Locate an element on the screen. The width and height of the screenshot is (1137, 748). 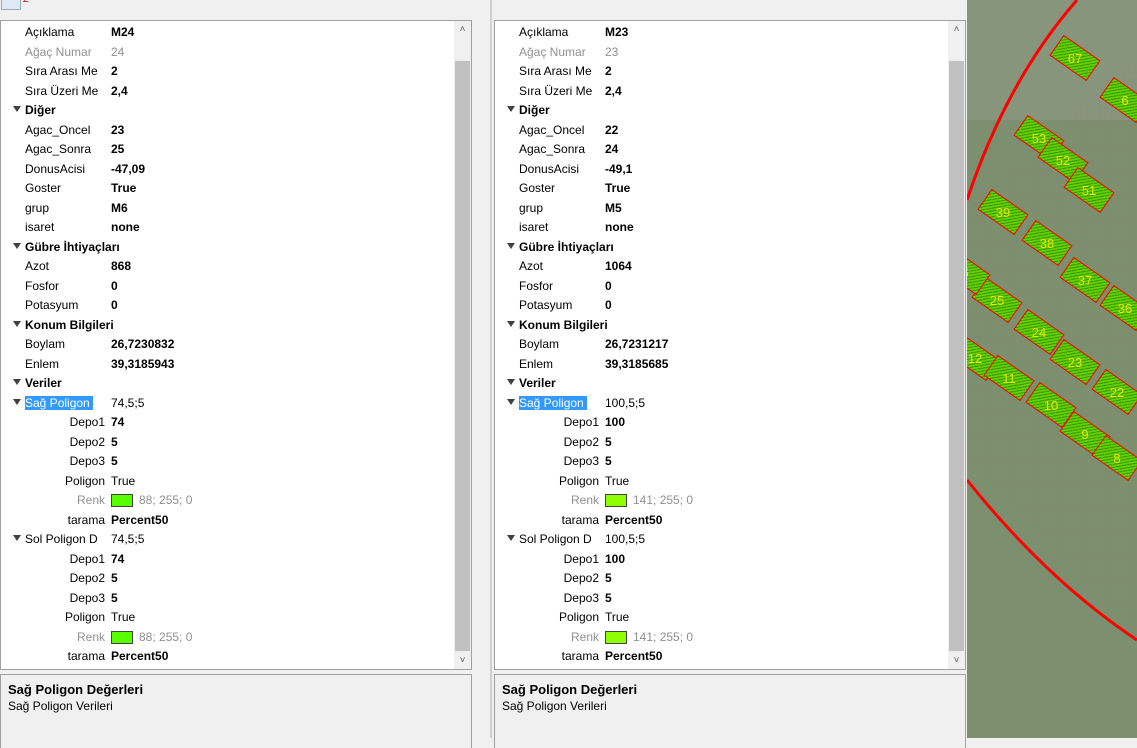
map-canvas: 67 6 53 52 51 39 38 37 36 25 24 23 22 12 11 10 9 8 6 is located at coordinates (1052, 369).